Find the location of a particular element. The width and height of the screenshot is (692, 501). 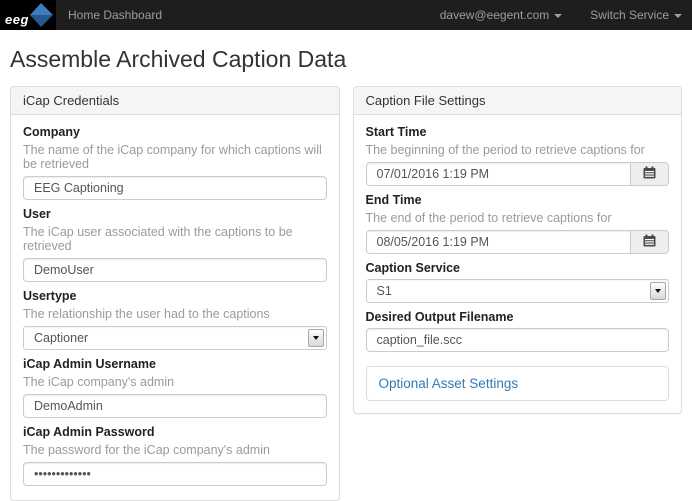

page-title: Assemble Archived Caption Data is located at coordinates (178, 59).